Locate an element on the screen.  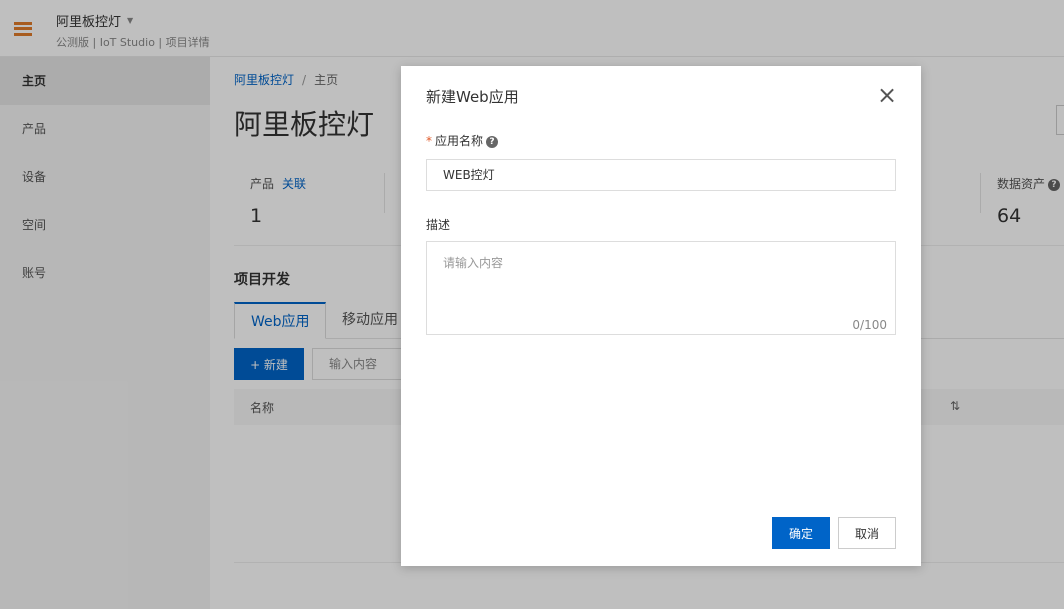
app-name-label: * 应用名称? is located at coordinates (462, 140).